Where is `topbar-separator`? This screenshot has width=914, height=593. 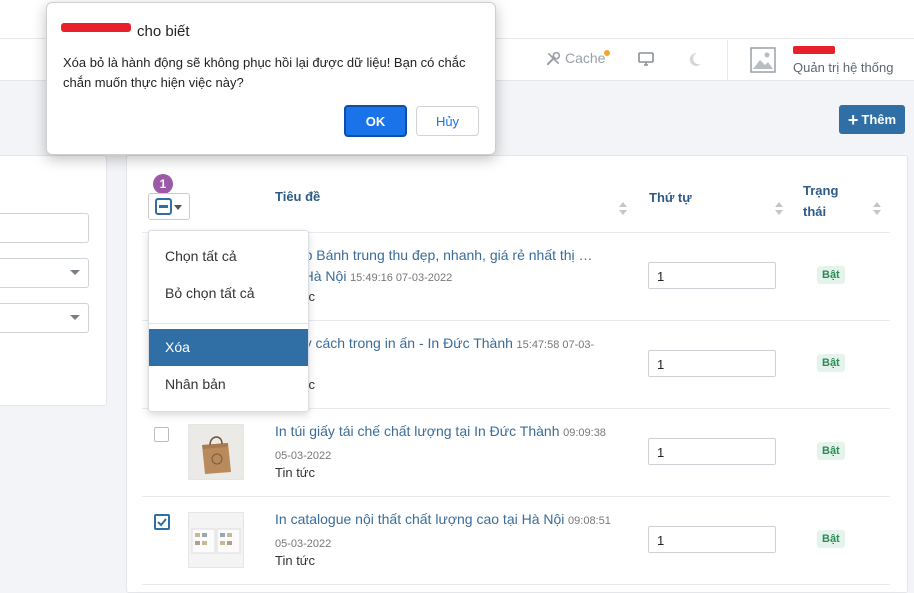
topbar-separator is located at coordinates (727, 60).